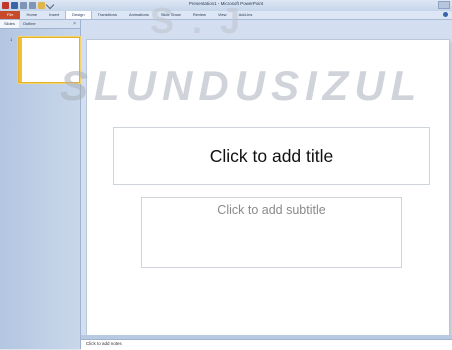 This screenshot has height=350, width=452. Describe the element at coordinates (444, 5) in the screenshot. I see `window-controls` at that location.